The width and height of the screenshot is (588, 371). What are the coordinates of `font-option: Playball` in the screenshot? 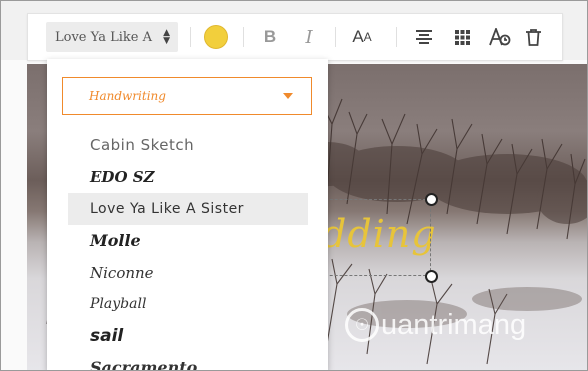 It's located at (188, 304).